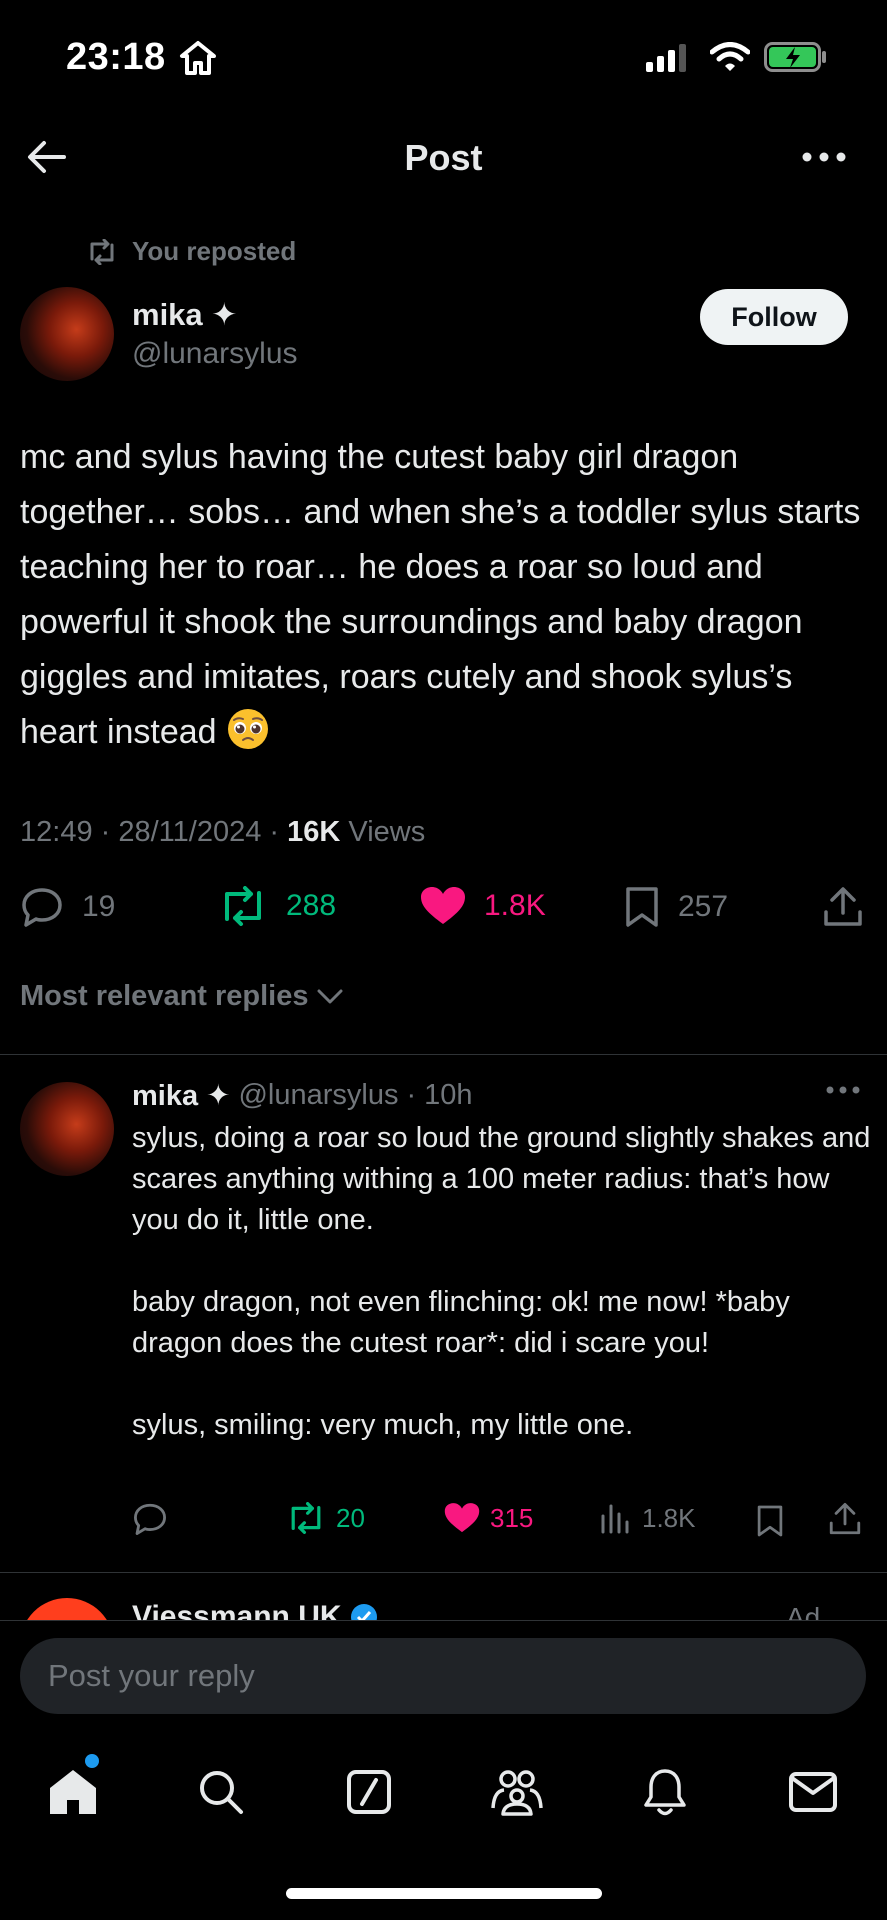  I want to click on views-count: 16K, so click(314, 832).